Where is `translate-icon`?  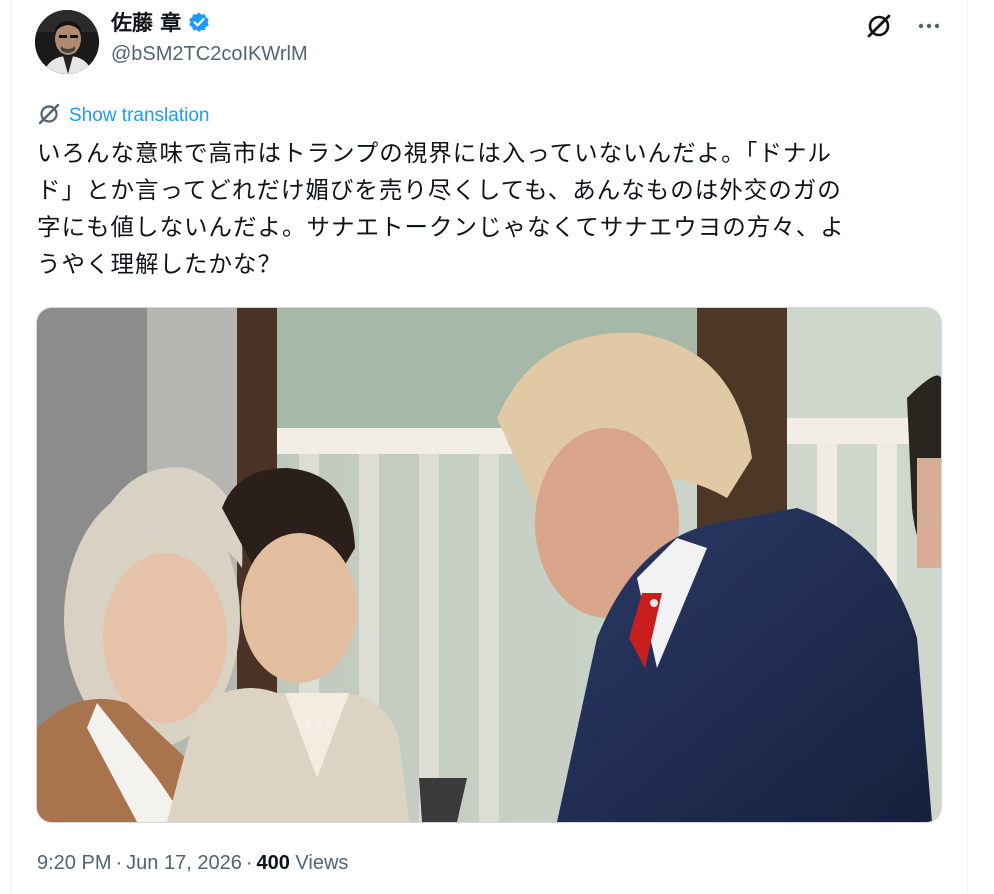 translate-icon is located at coordinates (49, 116).